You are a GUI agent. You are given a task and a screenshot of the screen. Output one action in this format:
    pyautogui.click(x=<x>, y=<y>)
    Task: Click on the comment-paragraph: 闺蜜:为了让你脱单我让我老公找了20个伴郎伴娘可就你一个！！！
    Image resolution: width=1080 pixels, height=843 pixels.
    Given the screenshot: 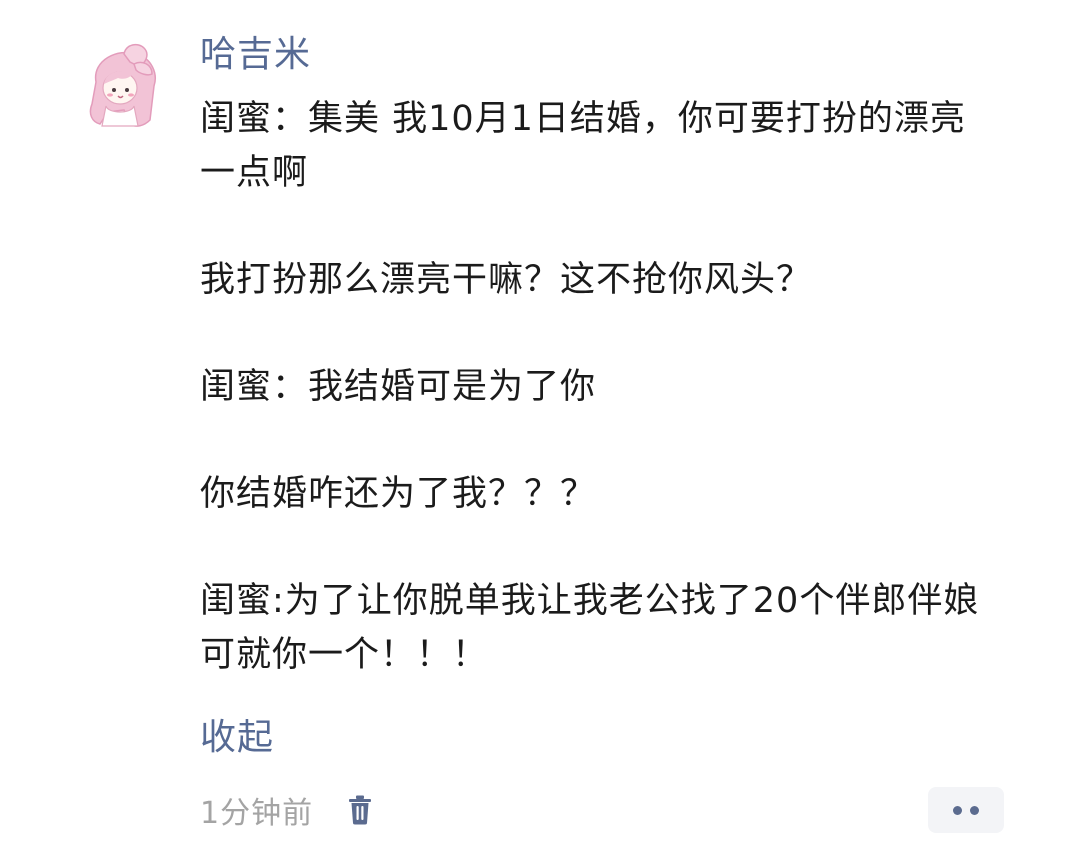 What is the action you would take?
    pyautogui.click(x=590, y=628)
    